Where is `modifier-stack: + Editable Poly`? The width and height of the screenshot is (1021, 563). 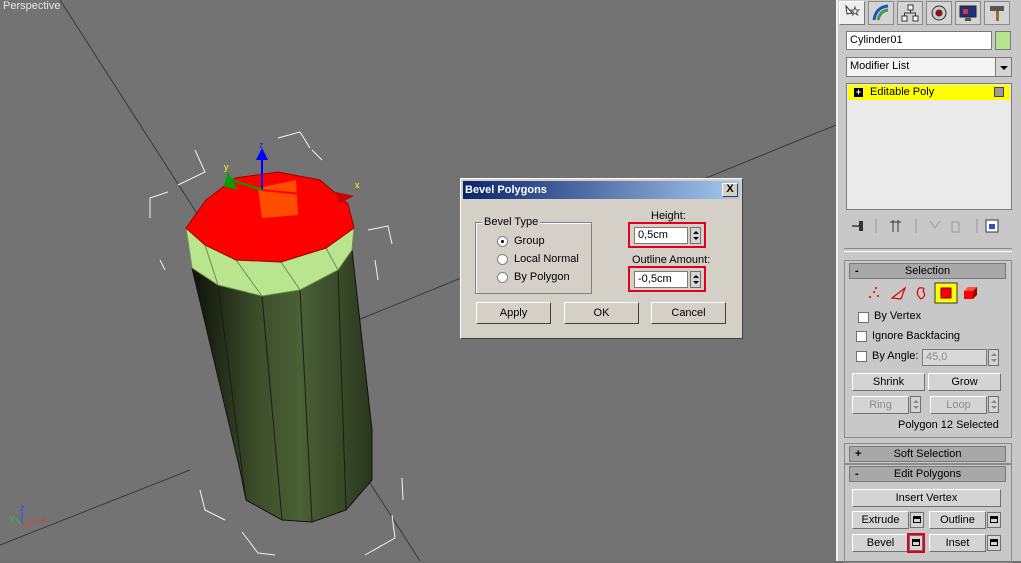 modifier-stack: + Editable Poly is located at coordinates (929, 146).